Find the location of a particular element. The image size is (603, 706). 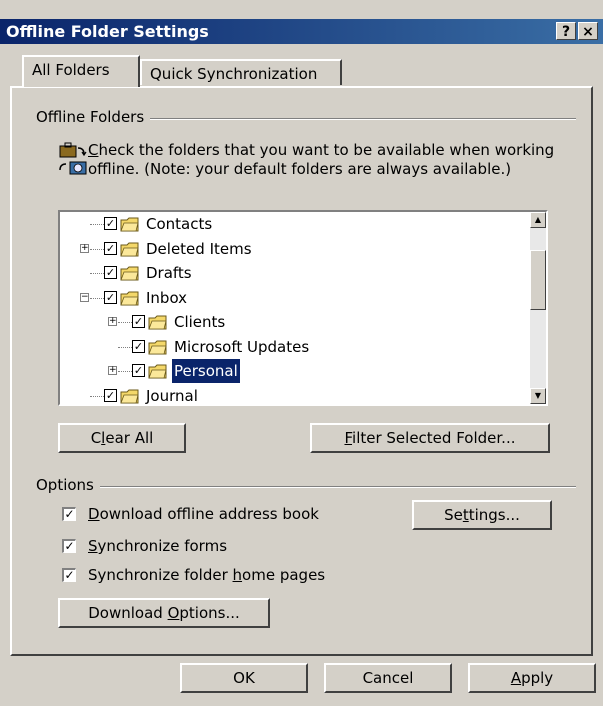

folder-label: Clients is located at coordinates (199, 322).